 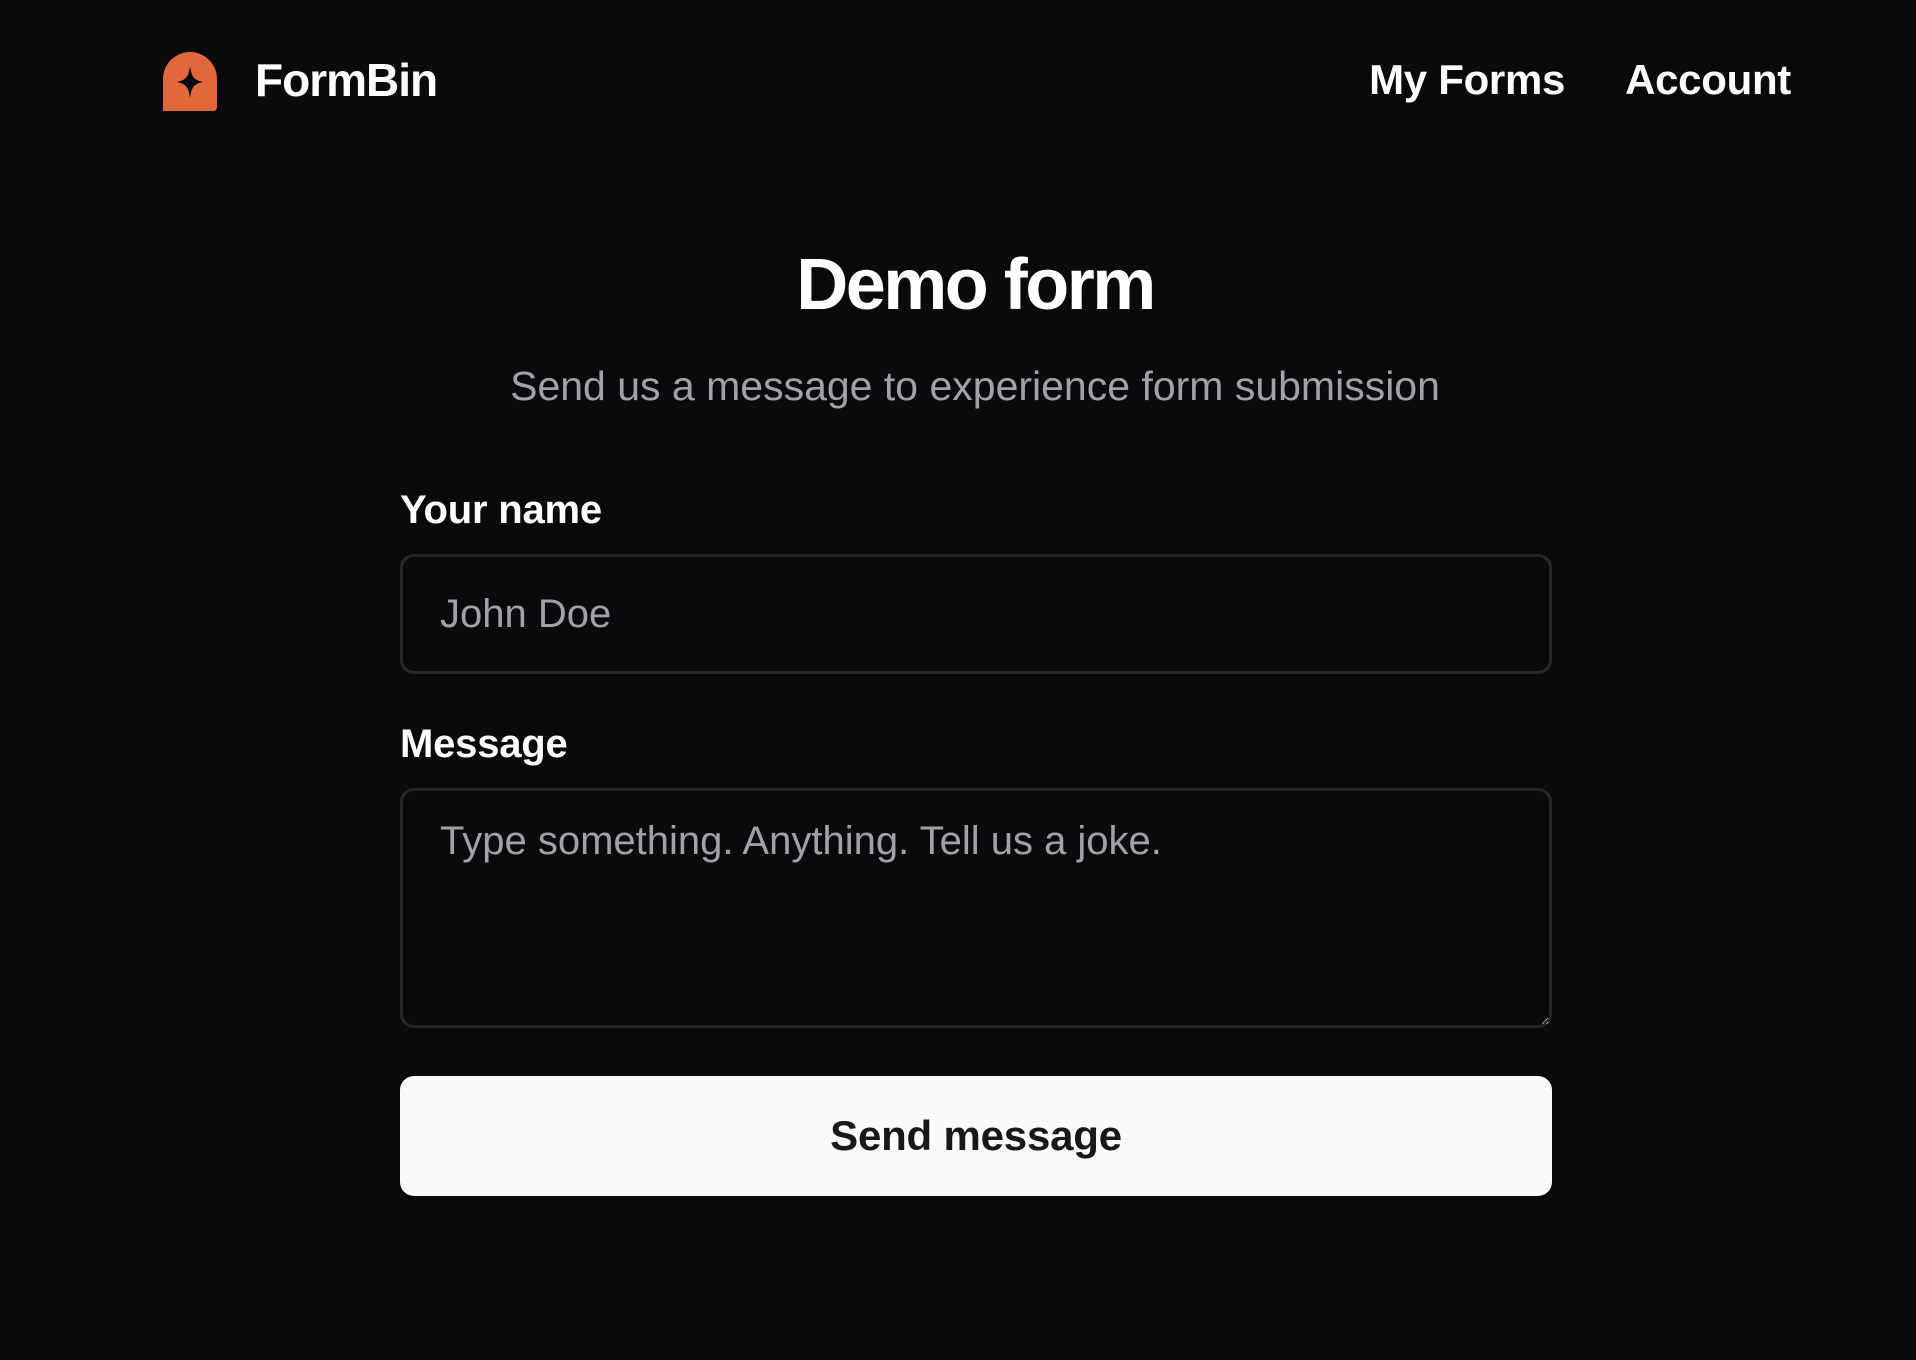 I want to click on name-input, so click(x=976, y=614).